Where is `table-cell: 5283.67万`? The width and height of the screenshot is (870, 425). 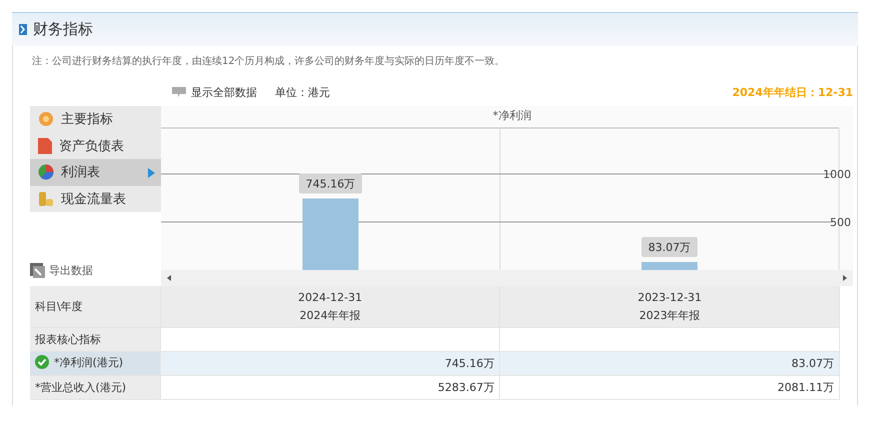 table-cell: 5283.67万 is located at coordinates (330, 388).